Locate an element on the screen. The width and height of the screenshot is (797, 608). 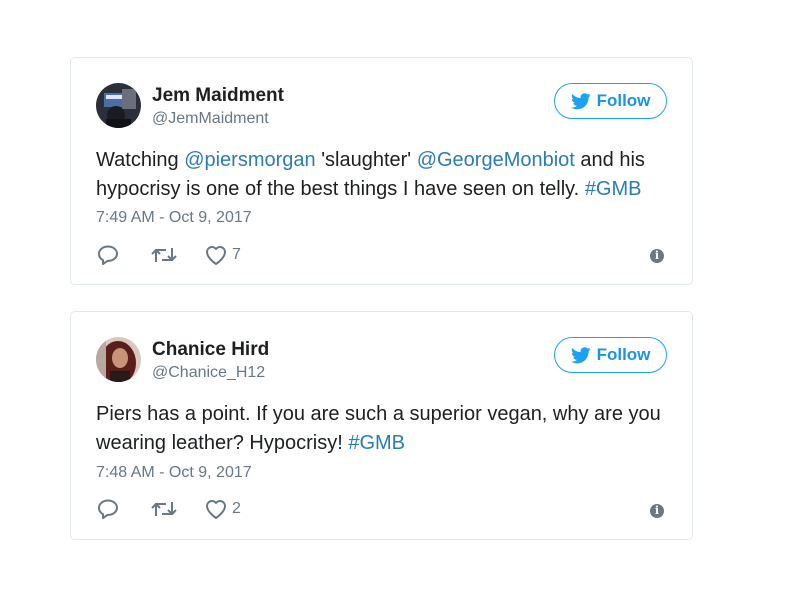
tweet-text-segment: 'slaughter' is located at coordinates (366, 160).